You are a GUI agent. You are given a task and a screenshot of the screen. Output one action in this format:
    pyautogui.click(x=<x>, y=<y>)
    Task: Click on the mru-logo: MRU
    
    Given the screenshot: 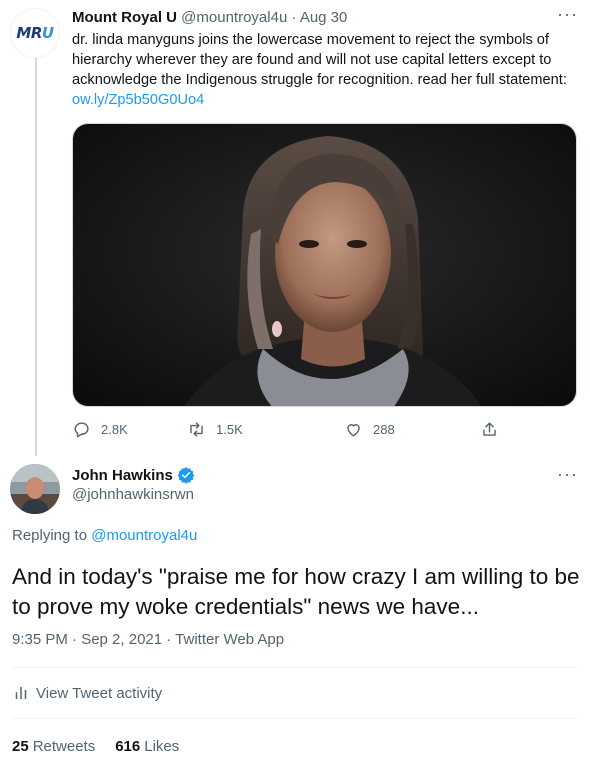 What is the action you would take?
    pyautogui.click(x=35, y=33)
    